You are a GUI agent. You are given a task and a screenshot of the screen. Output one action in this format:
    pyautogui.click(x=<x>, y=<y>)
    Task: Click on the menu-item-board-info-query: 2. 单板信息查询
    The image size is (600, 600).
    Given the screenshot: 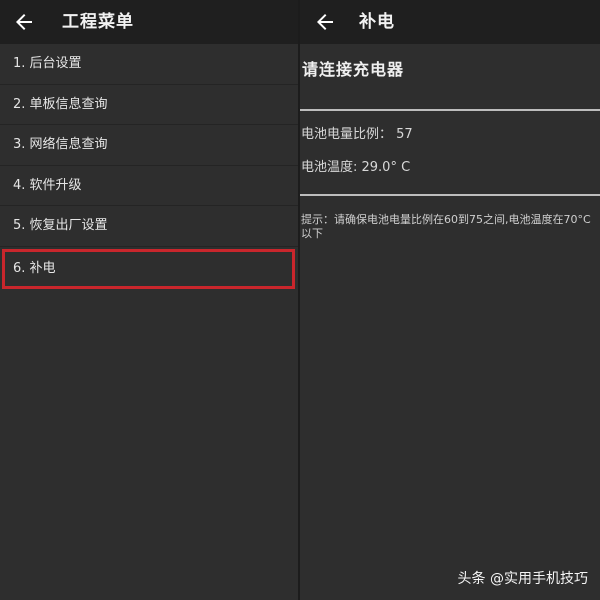 What is the action you would take?
    pyautogui.click(x=149, y=105)
    